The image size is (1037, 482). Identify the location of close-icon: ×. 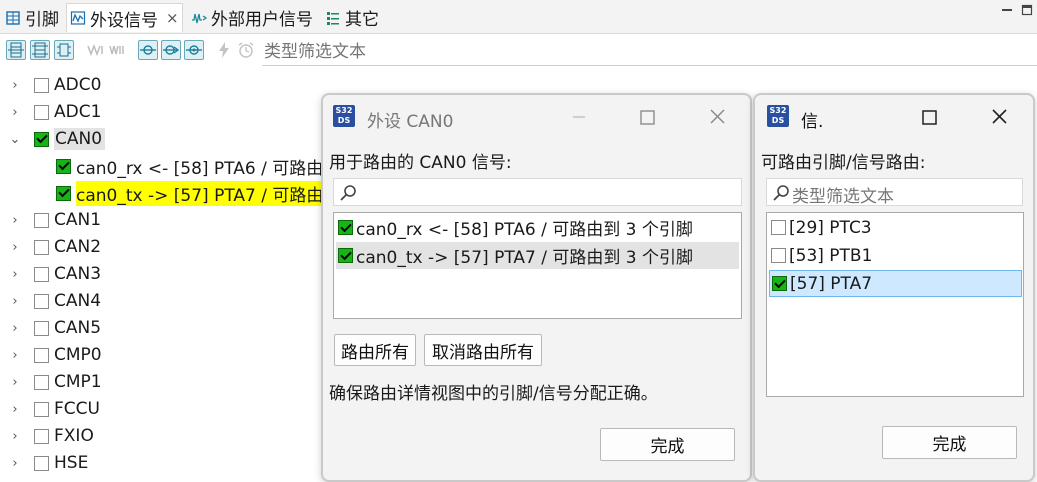
(172, 18).